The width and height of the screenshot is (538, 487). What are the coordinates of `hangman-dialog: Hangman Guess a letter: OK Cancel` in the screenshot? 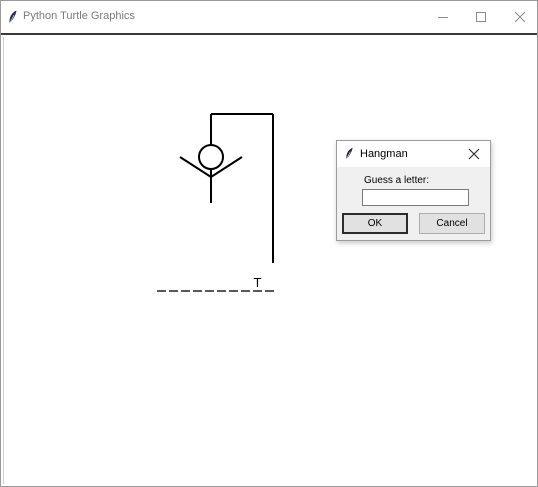 It's located at (413, 190).